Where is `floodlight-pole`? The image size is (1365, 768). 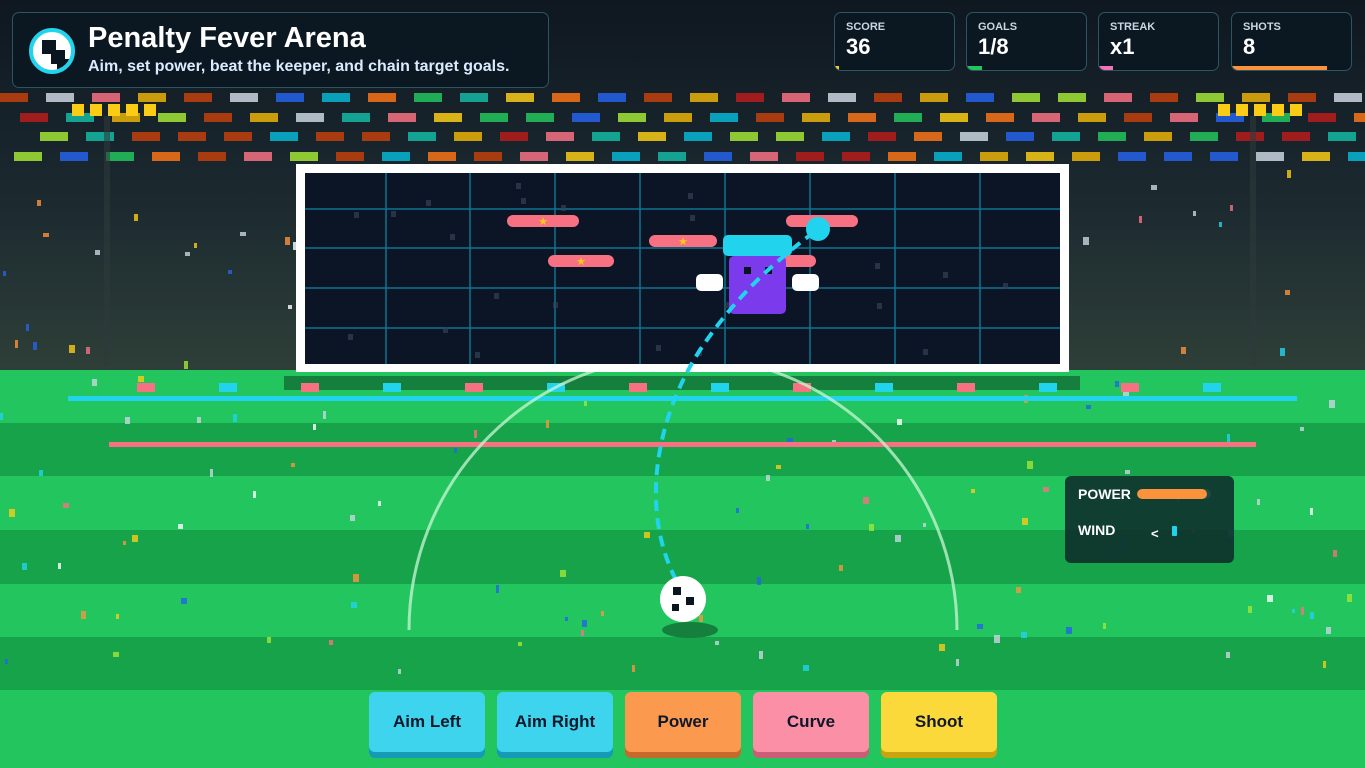 floodlight-pole is located at coordinates (107, 241).